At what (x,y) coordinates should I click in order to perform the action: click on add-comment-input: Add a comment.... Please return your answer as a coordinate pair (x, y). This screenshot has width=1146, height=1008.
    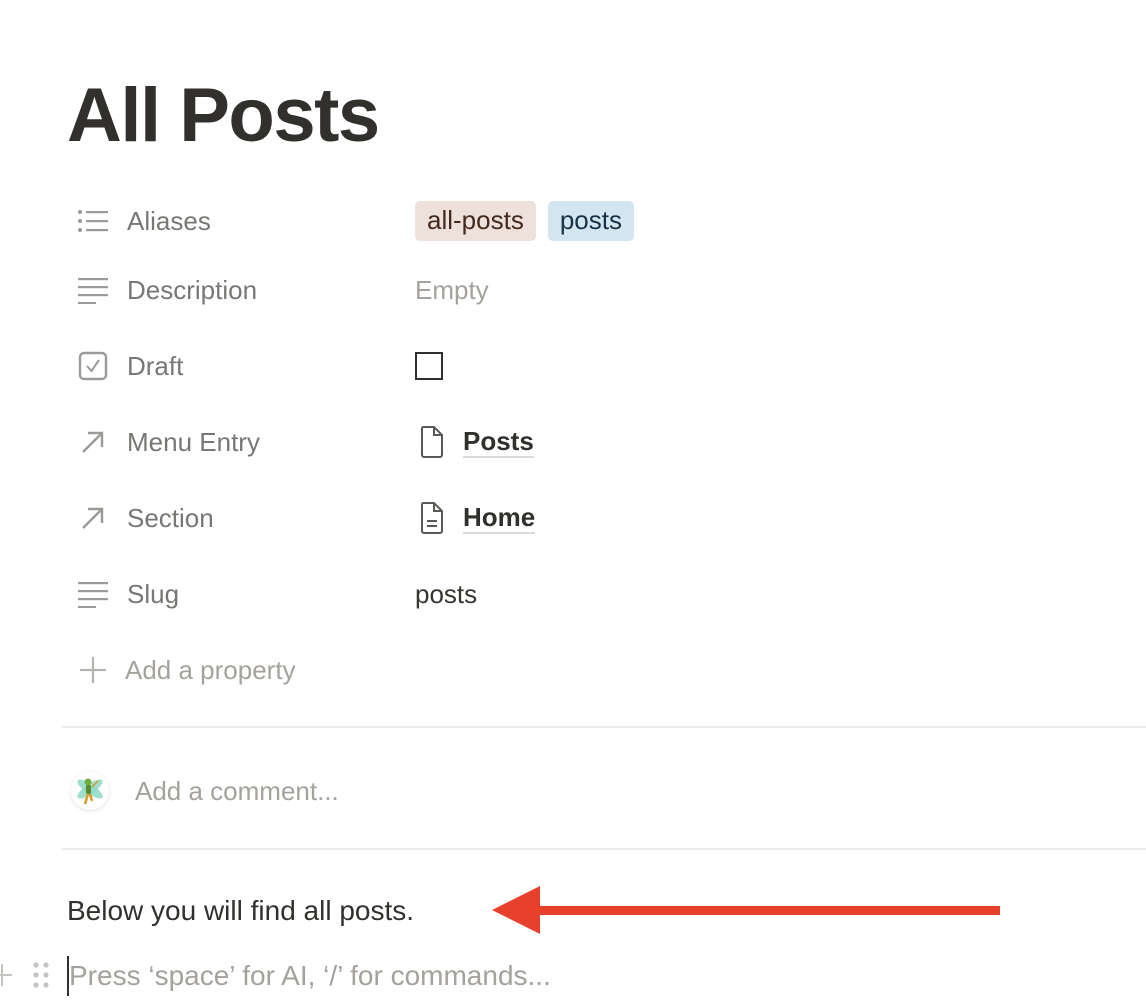
    Looking at the image, I should click on (585, 791).